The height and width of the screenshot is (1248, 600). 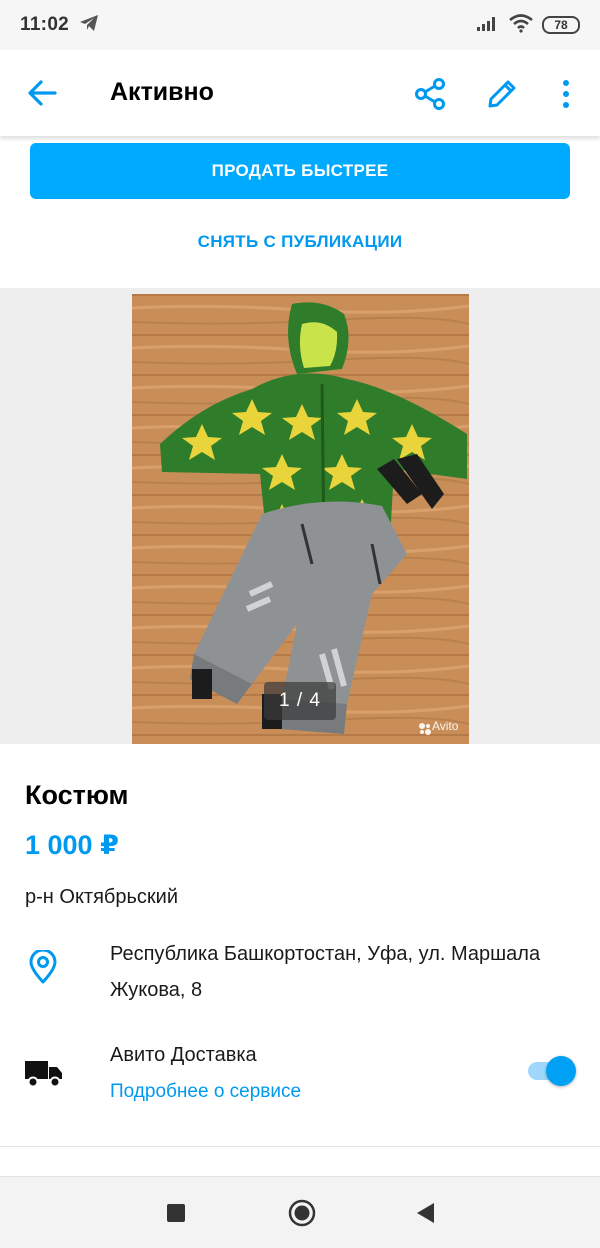 I want to click on home-icon, so click(x=302, y=1213).